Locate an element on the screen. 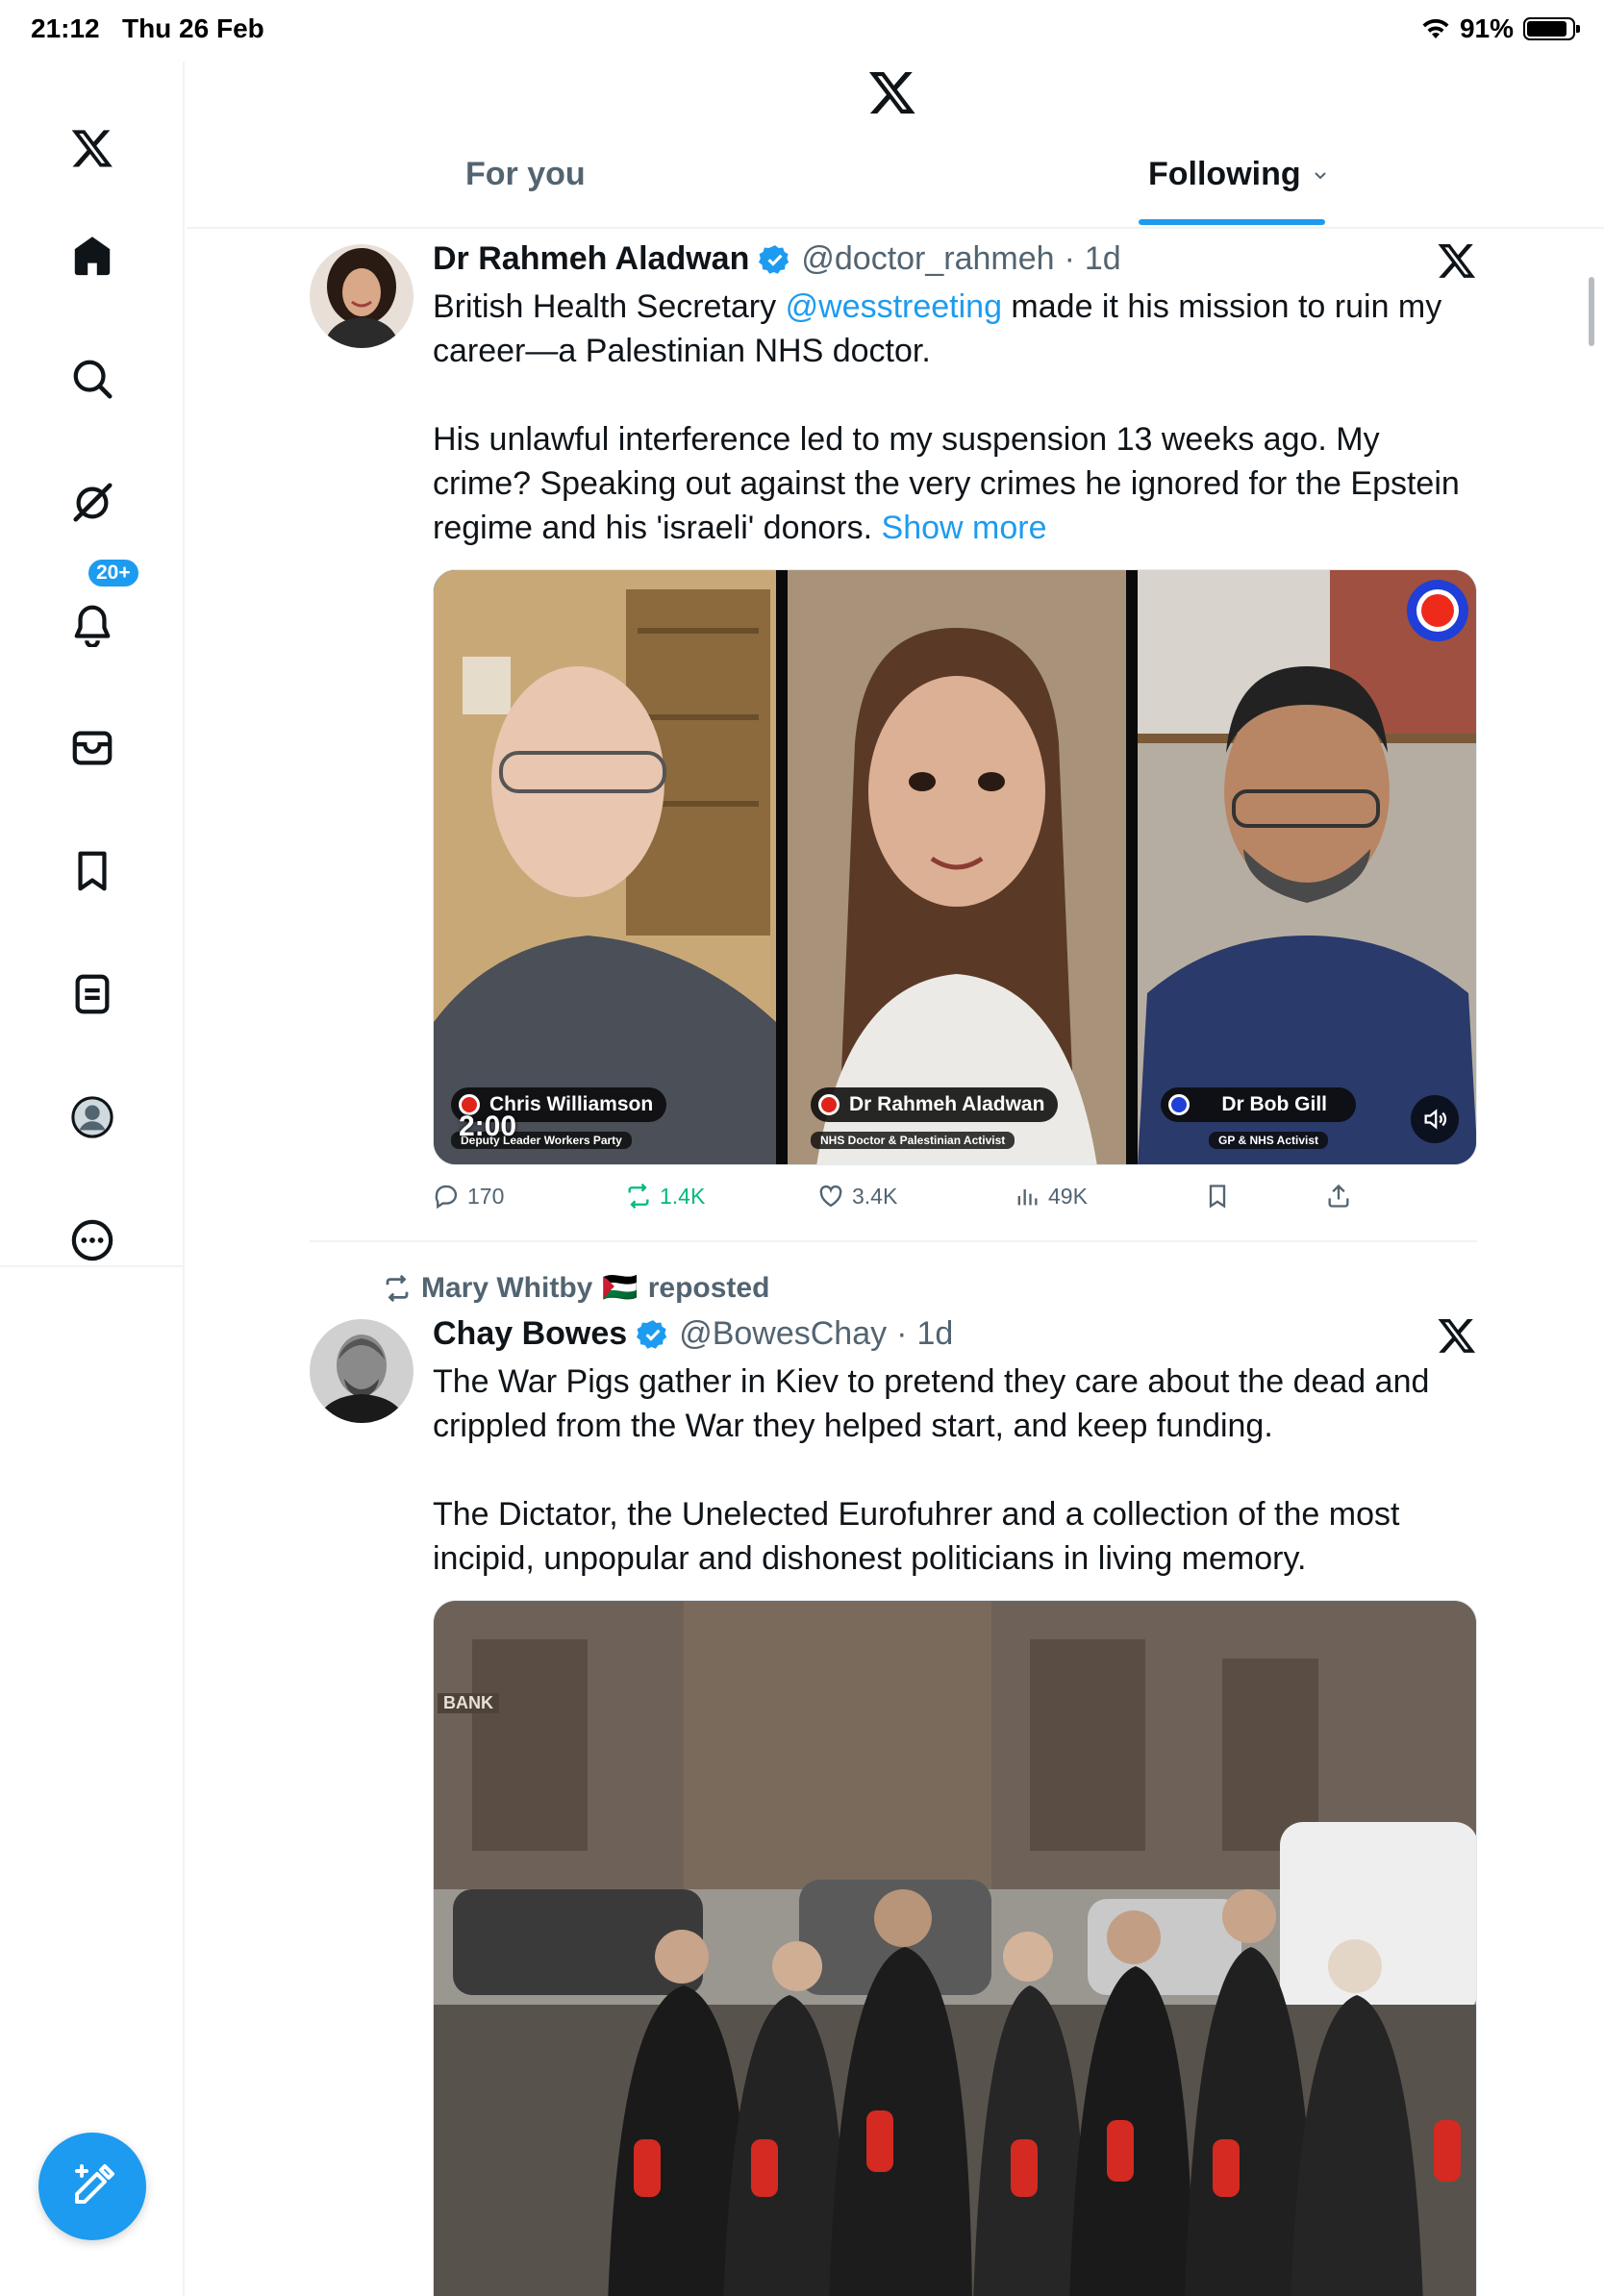  like-button: 3.4K is located at coordinates (857, 1196).